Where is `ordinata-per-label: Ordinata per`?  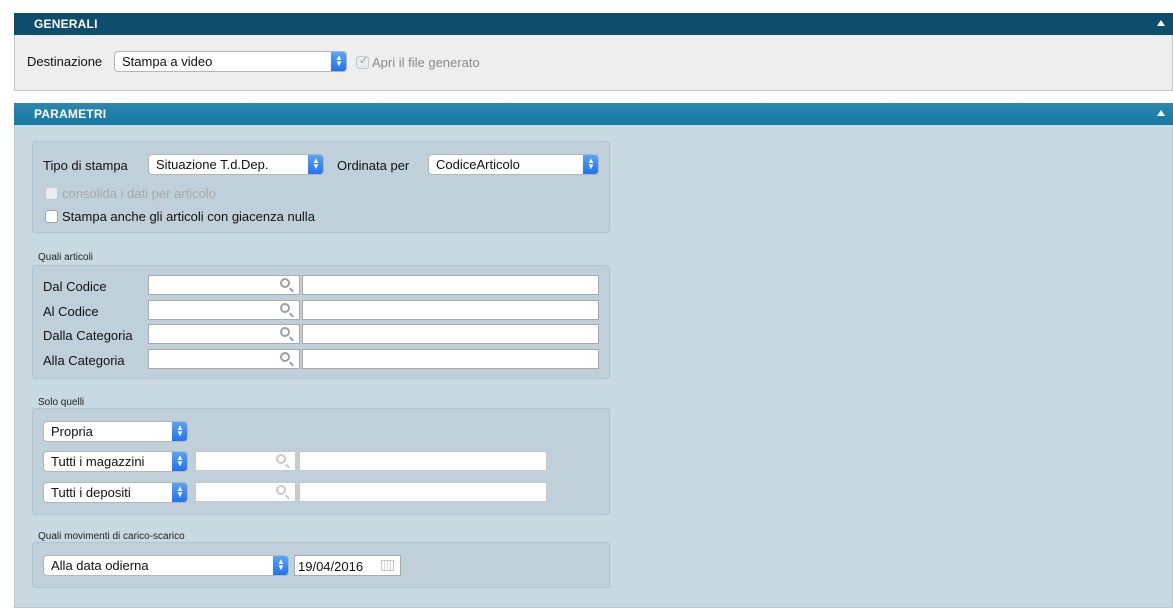 ordinata-per-label: Ordinata per is located at coordinates (373, 165).